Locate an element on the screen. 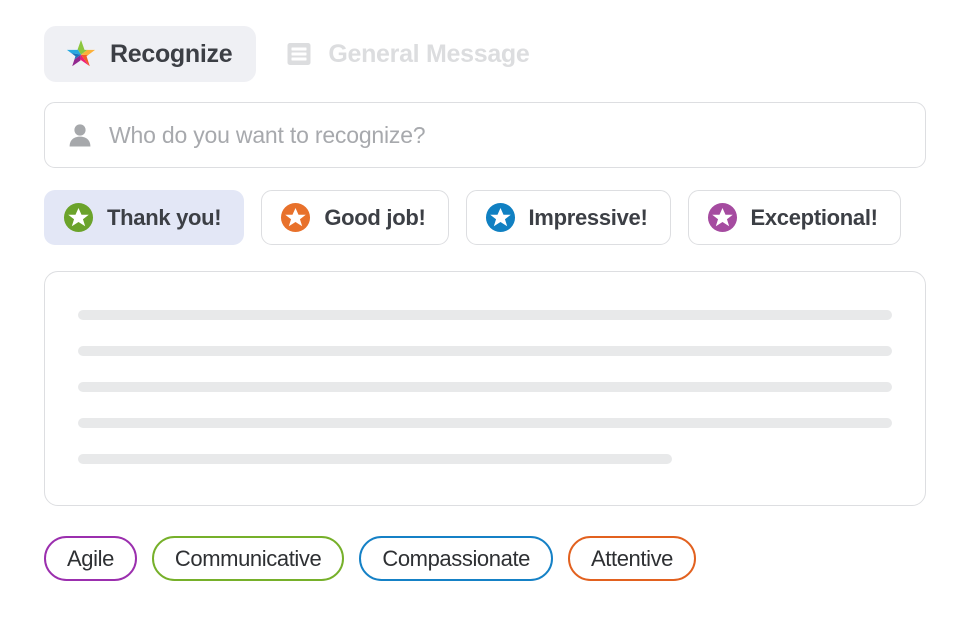  sentiment-chip-thank-you: Thank you! is located at coordinates (144, 217).